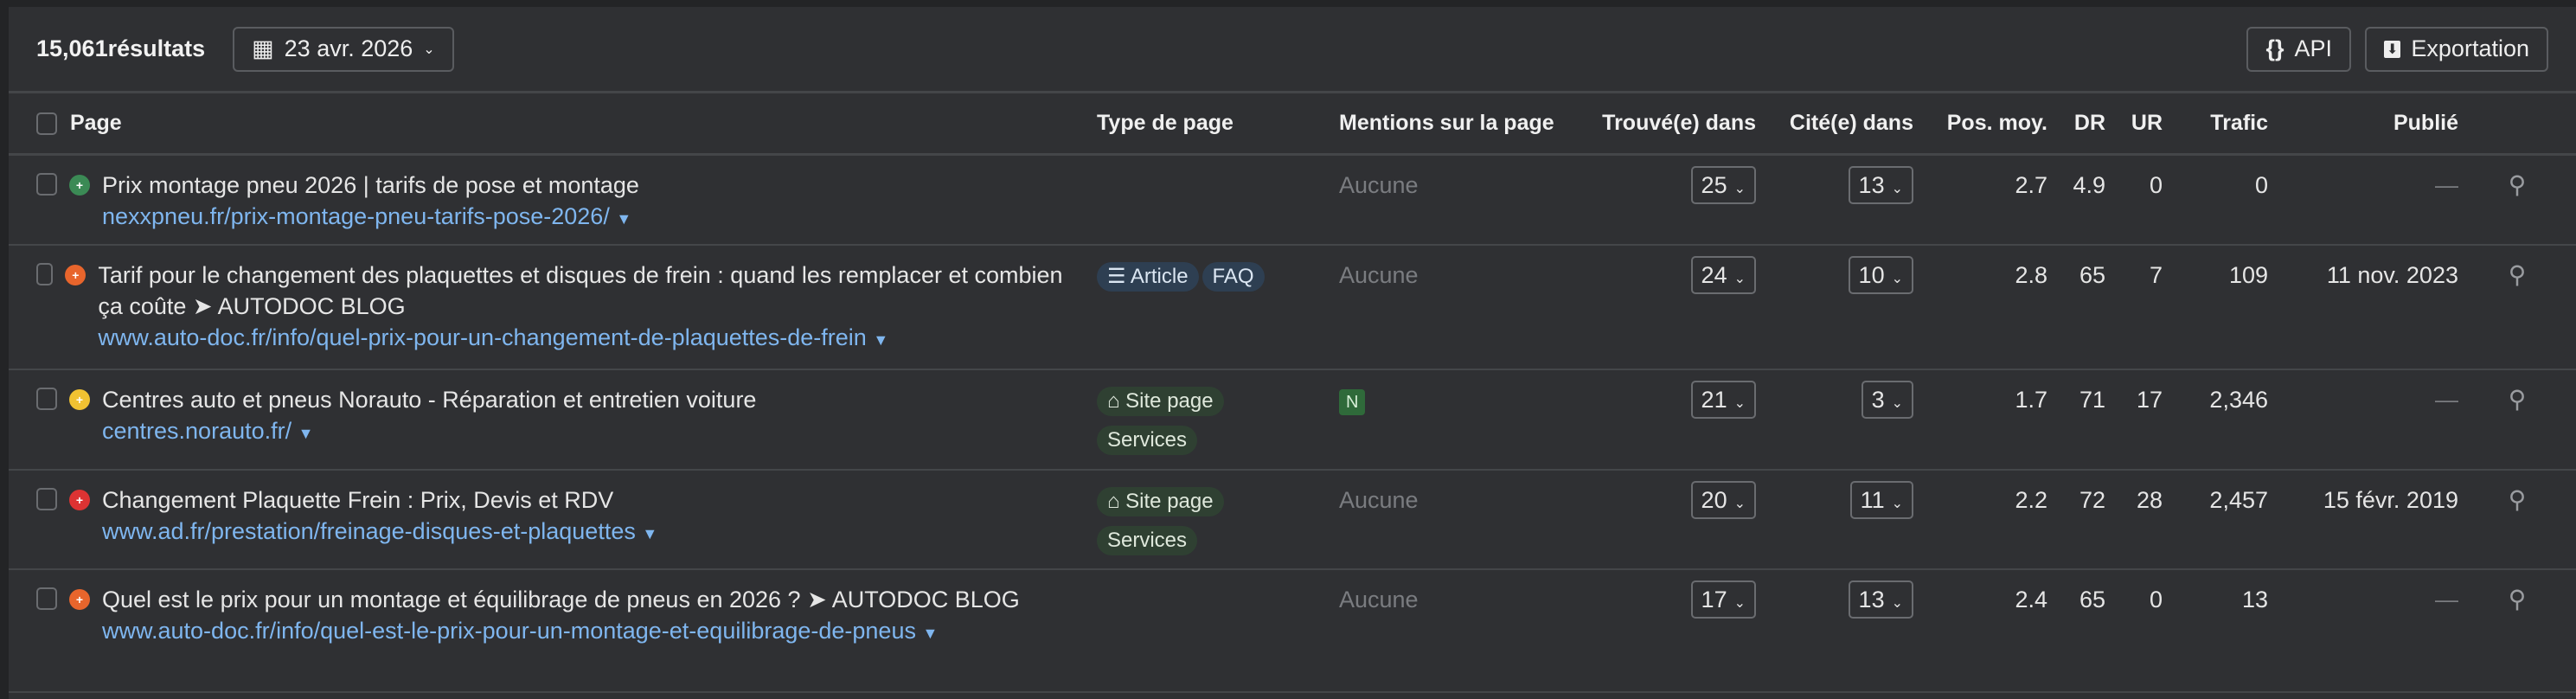  I want to click on select-all-checkbox, so click(46, 124).